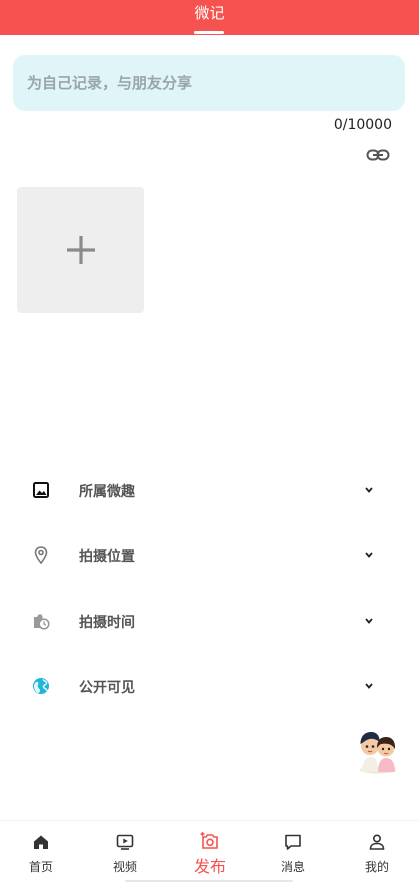  I want to click on nav-me: 我的, so click(377, 849).